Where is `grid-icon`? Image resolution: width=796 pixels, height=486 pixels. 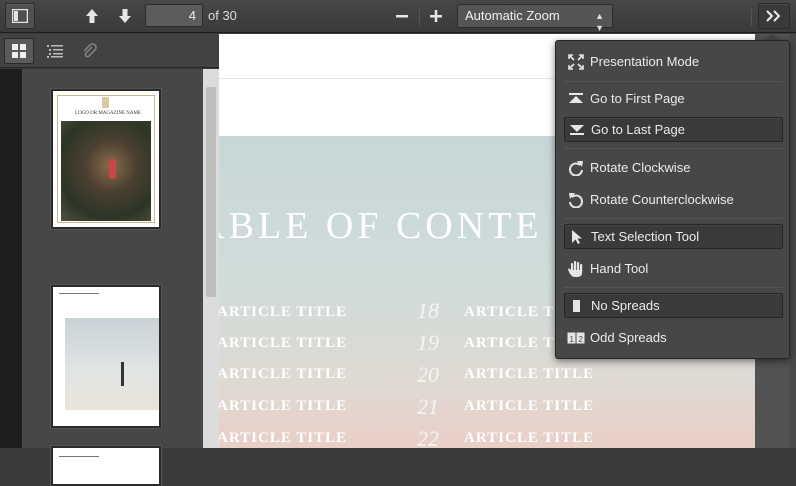
grid-icon is located at coordinates (19, 51).